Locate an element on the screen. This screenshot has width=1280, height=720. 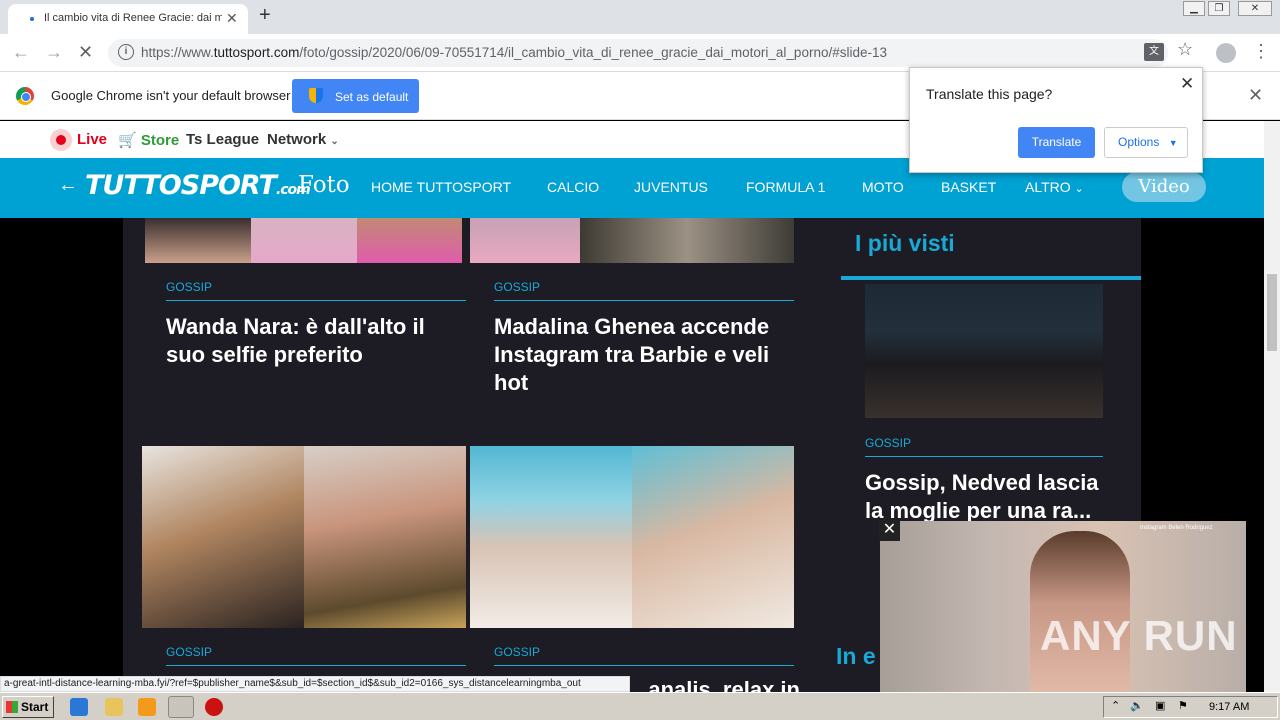
bookmark-star-icon: ☆ is located at coordinates (1185, 49).